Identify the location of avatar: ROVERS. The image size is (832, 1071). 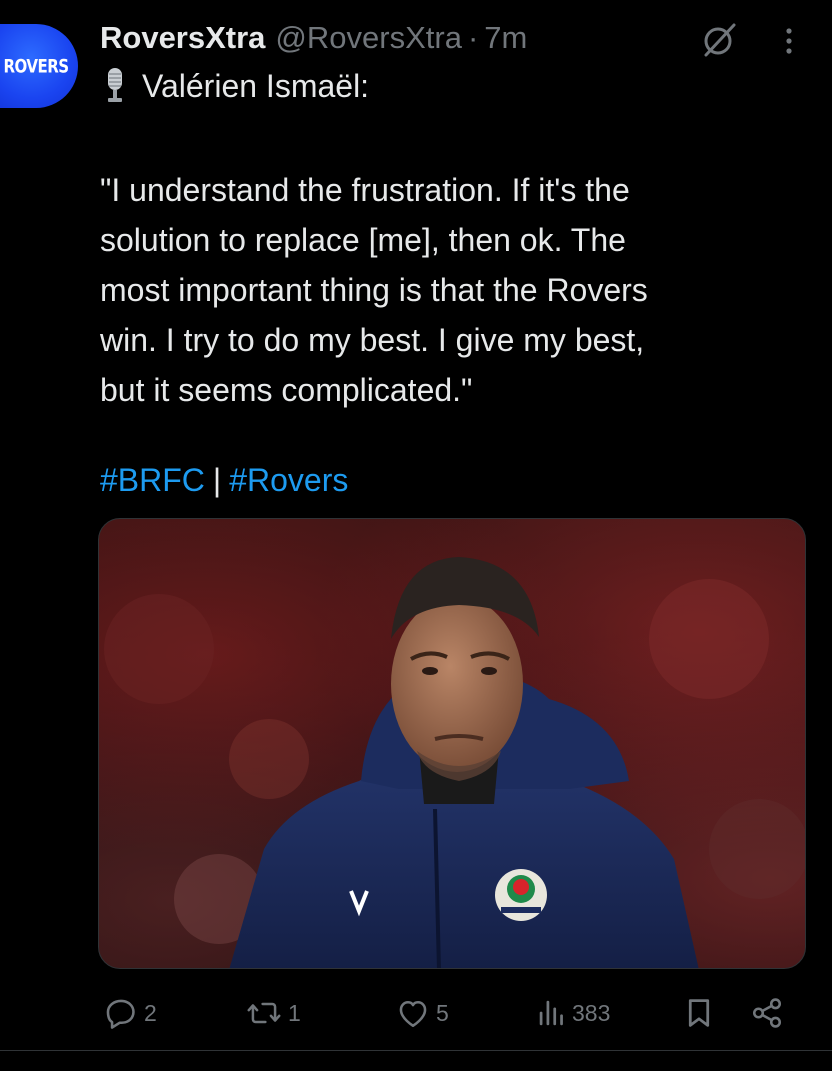
(39, 66).